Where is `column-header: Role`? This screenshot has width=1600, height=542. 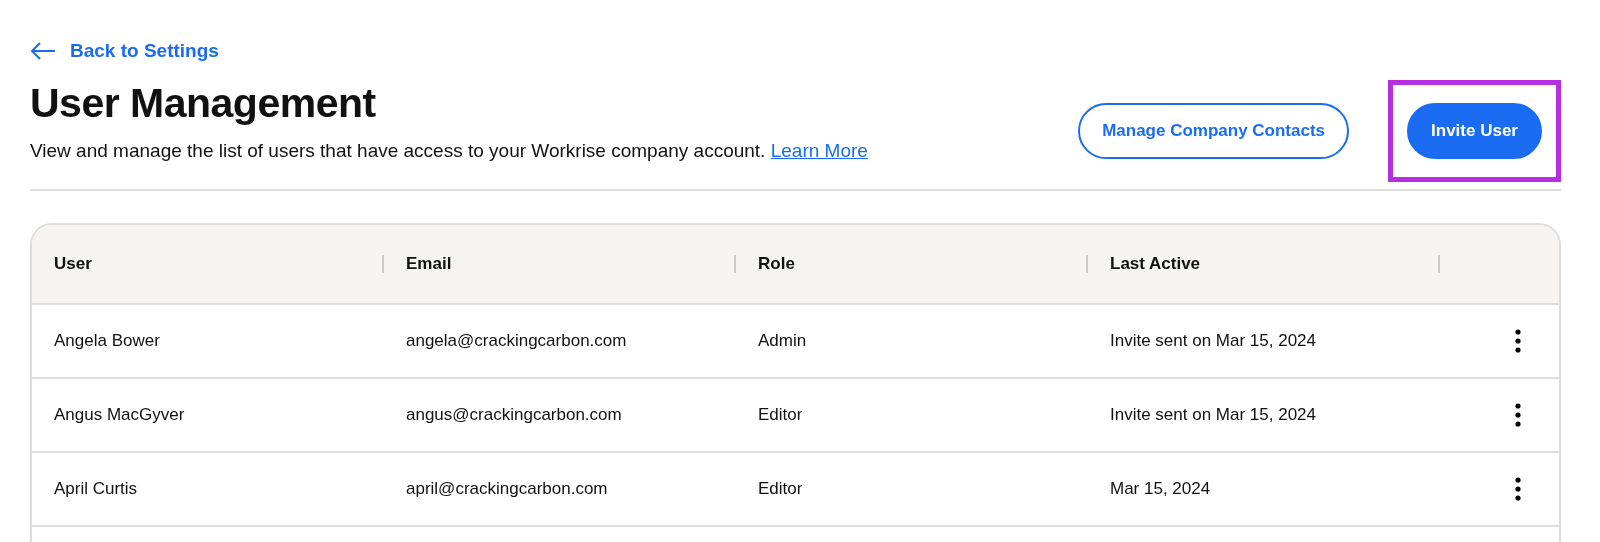 column-header: Role is located at coordinates (776, 264).